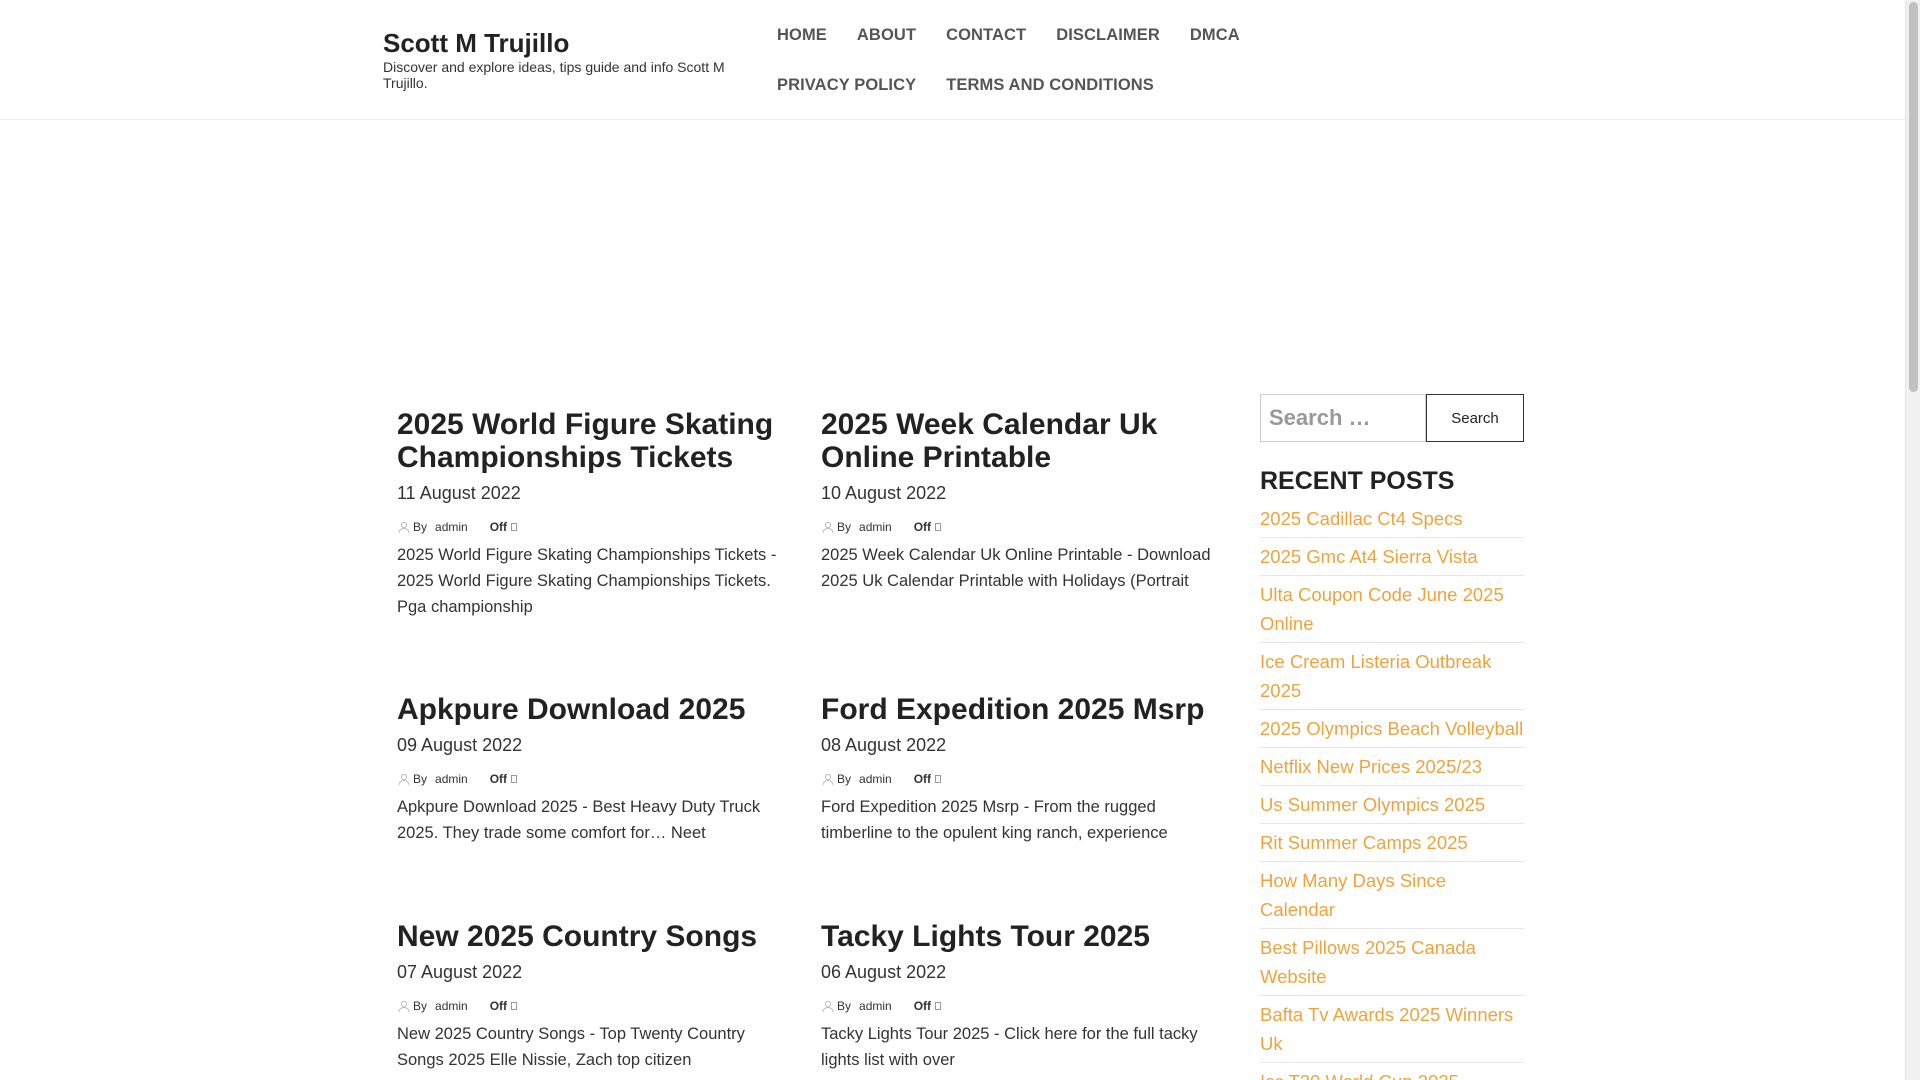 This screenshot has width=1920, height=1080. What do you see at coordinates (884, 745) in the screenshot?
I see `post-date: 08 August 2022` at bounding box center [884, 745].